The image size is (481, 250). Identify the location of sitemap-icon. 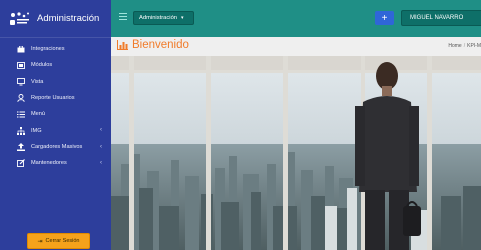
(21, 130).